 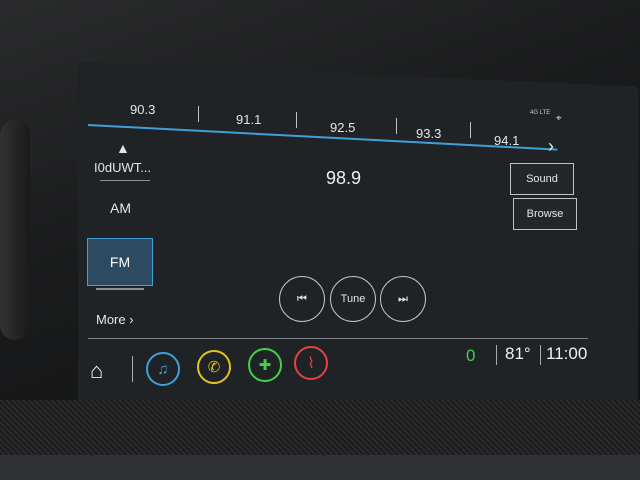 I want to click on seek-forward-icon: ⏭, so click(x=403, y=298).